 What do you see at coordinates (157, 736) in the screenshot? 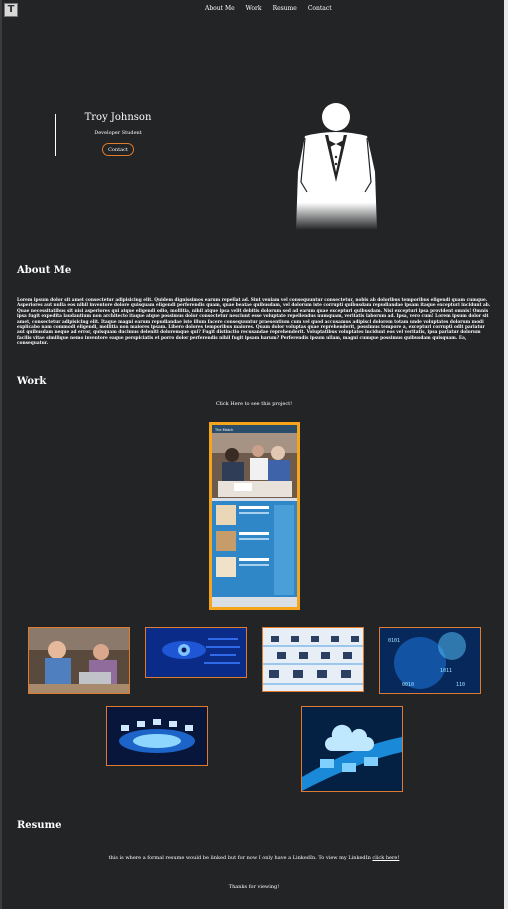
I see `work-thumb-computer-ring` at bounding box center [157, 736].